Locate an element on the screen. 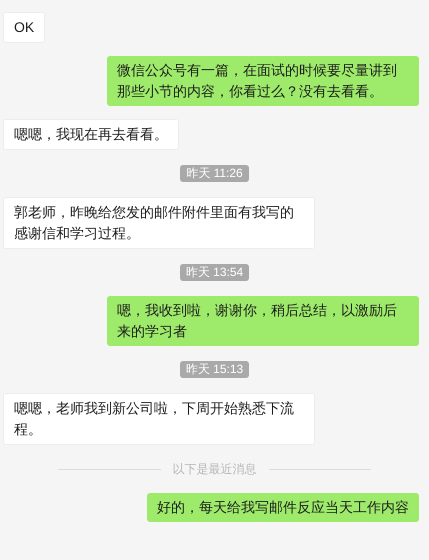 The width and height of the screenshot is (429, 560). message-bubble: 微信公众号有一篇，在面试的时候要尽量讲到那些小节的内容，你看过么？没有去看看。 is located at coordinates (263, 81).